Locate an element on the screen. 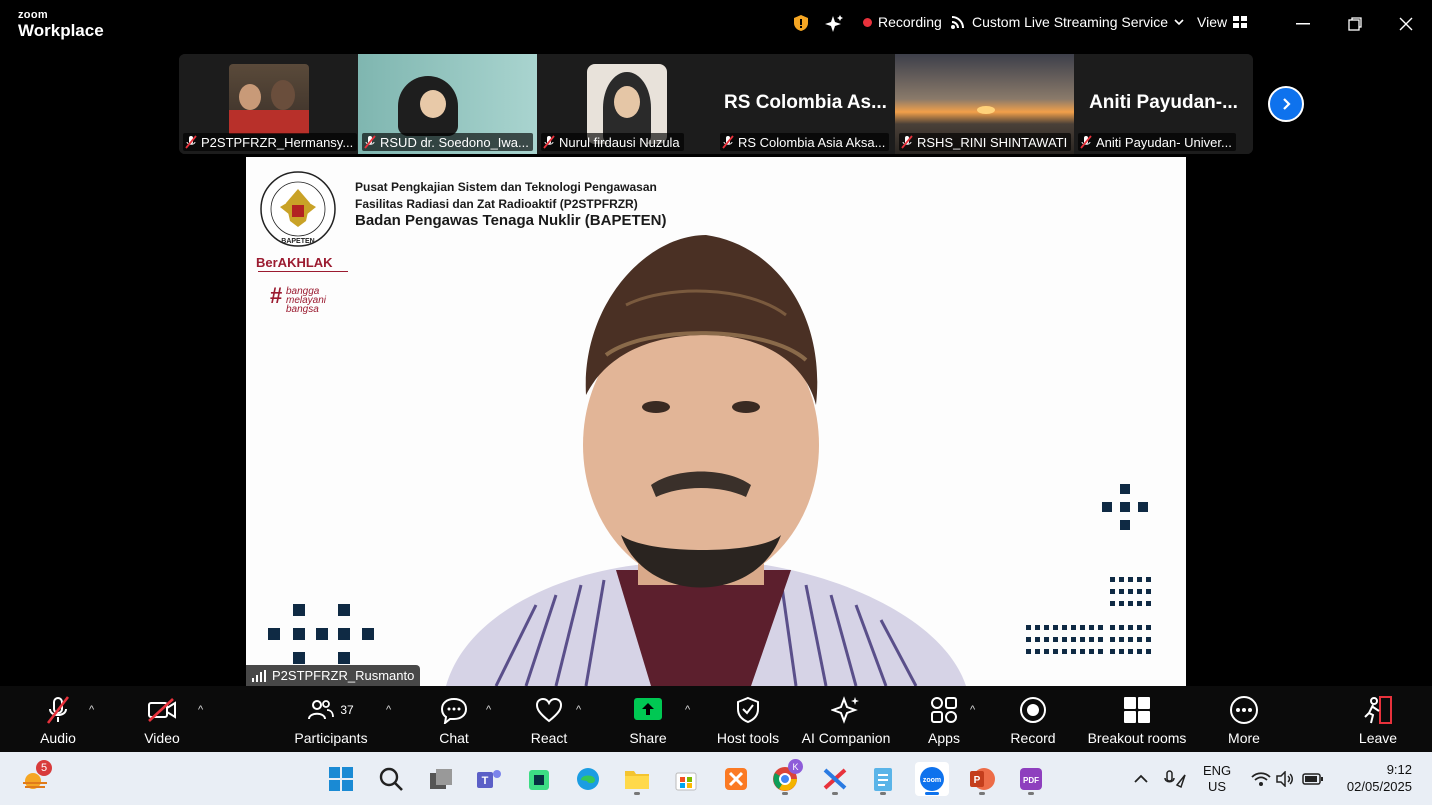 This screenshot has width=1432, height=805. recording-indicator: Recording is located at coordinates (902, 22).